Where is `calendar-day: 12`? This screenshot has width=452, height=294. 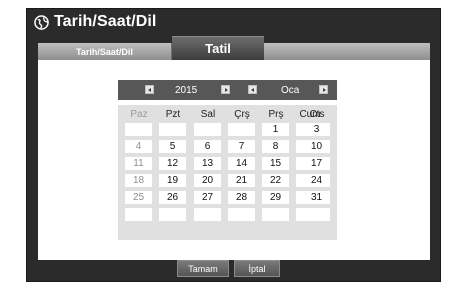
calendar-day: 12 is located at coordinates (172, 163).